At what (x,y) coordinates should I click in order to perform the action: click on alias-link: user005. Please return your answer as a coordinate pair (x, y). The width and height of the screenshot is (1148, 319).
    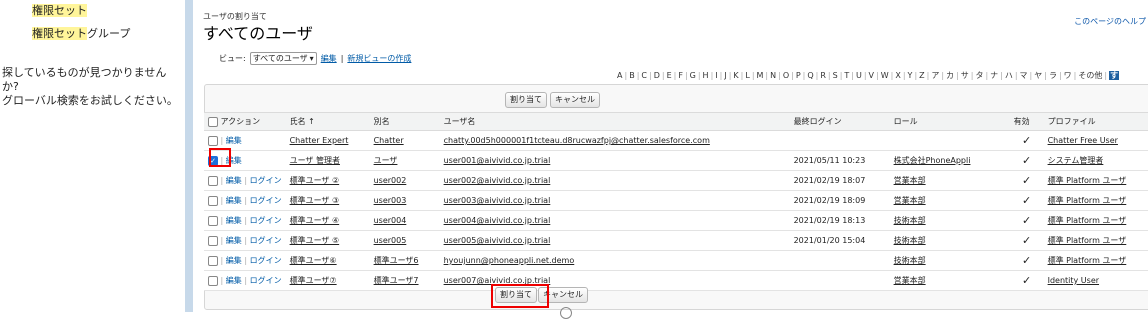
    Looking at the image, I should click on (390, 240).